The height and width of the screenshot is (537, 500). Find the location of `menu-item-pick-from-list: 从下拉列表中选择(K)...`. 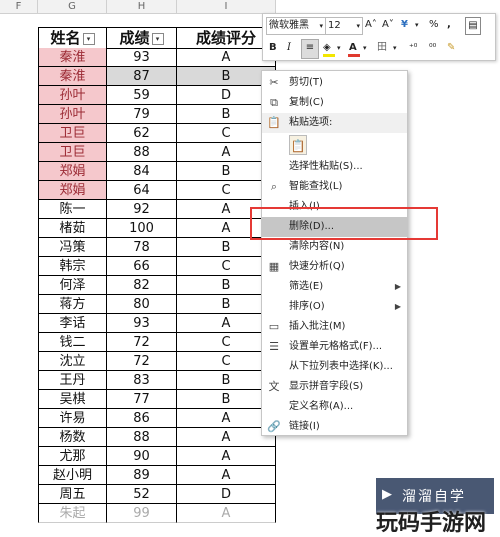

menu-item-pick-from-list: 从下拉列表中选择(K)... is located at coordinates (334, 367).